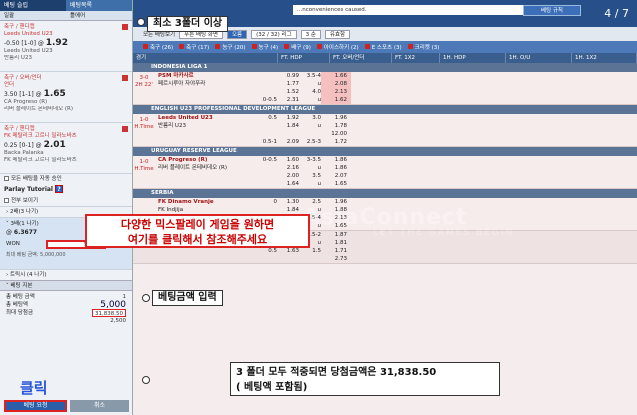 The width and height of the screenshot is (637, 415). I want to click on sport-tab: 농구 (20), so click(230, 47).